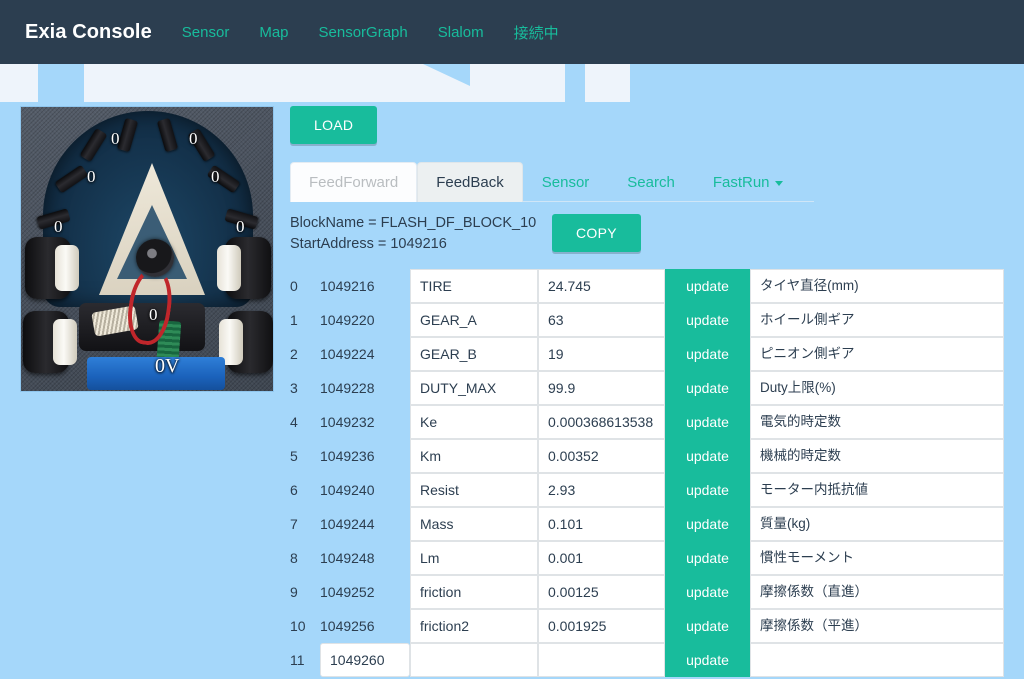 Image resolution: width=1024 pixels, height=679 pixels. What do you see at coordinates (601, 354) in the screenshot?
I see `param-value-input: 19` at bounding box center [601, 354].